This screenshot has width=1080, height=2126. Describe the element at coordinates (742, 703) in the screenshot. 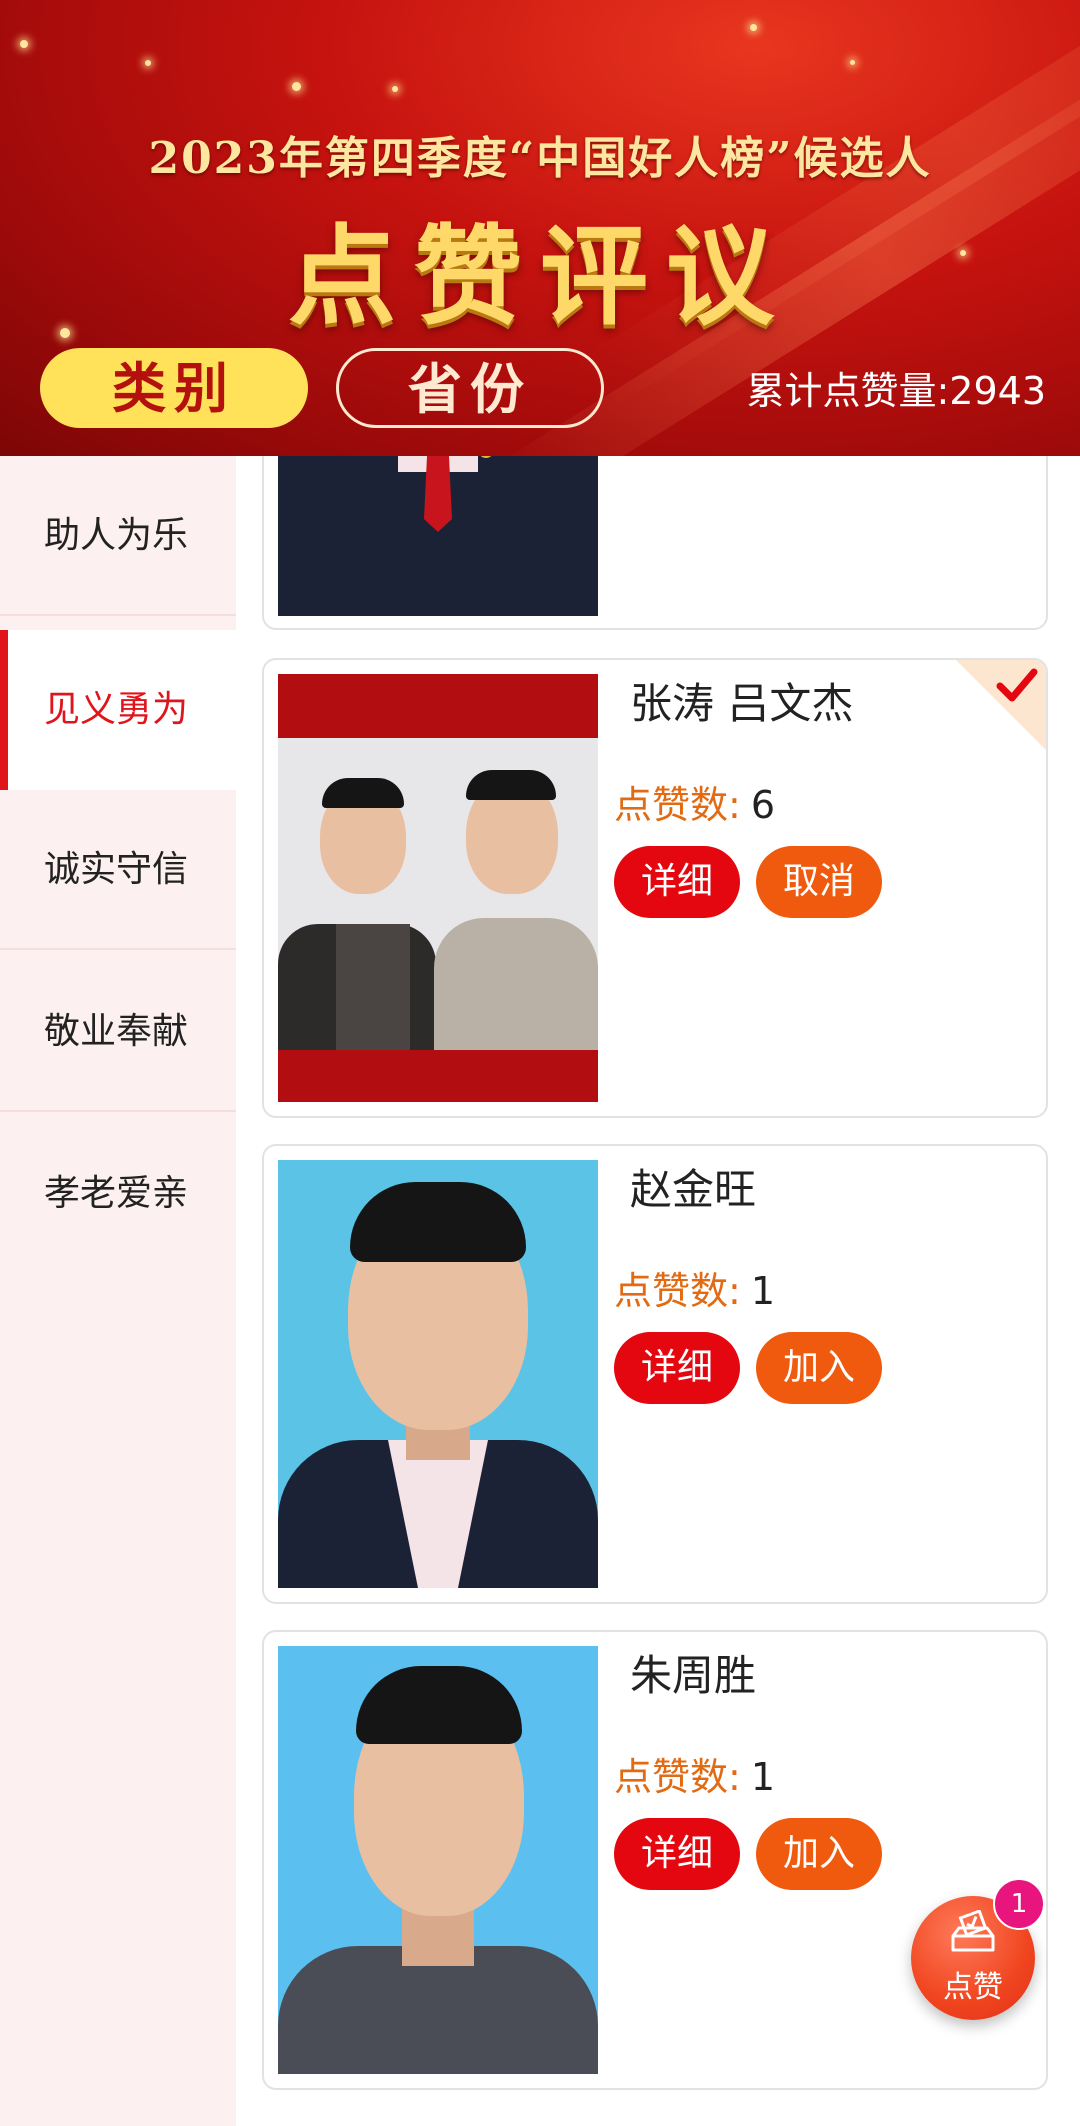

I see `candidate-name: 张涛 吕文杰` at that location.